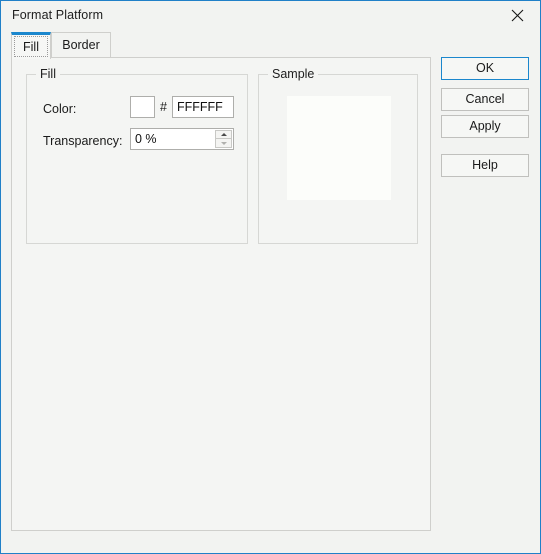  I want to click on hash-label: #, so click(163, 107).